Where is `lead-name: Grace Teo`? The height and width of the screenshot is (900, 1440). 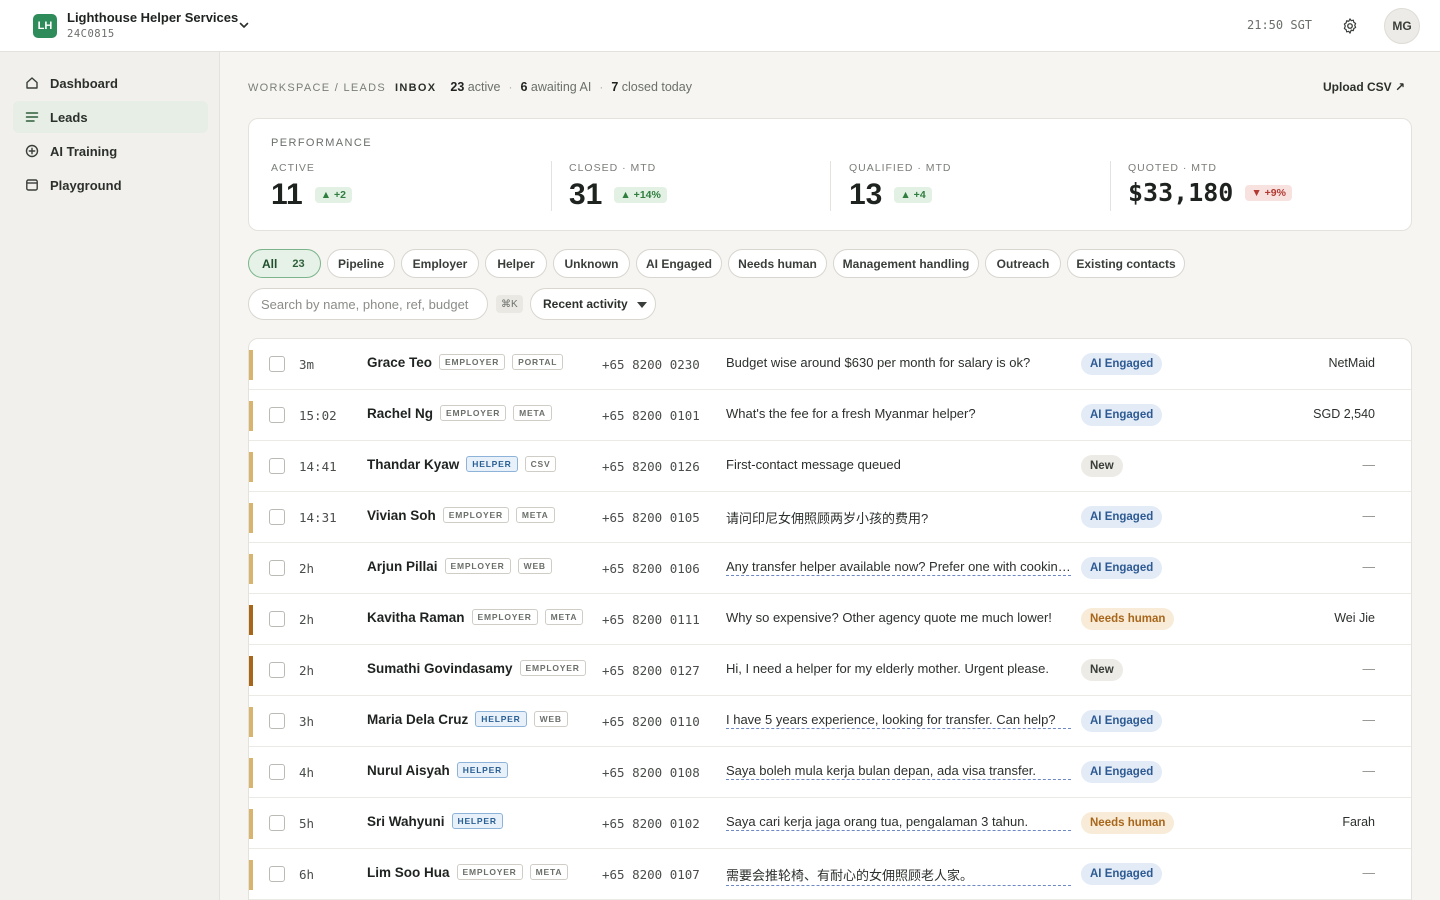 lead-name: Grace Teo is located at coordinates (399, 362).